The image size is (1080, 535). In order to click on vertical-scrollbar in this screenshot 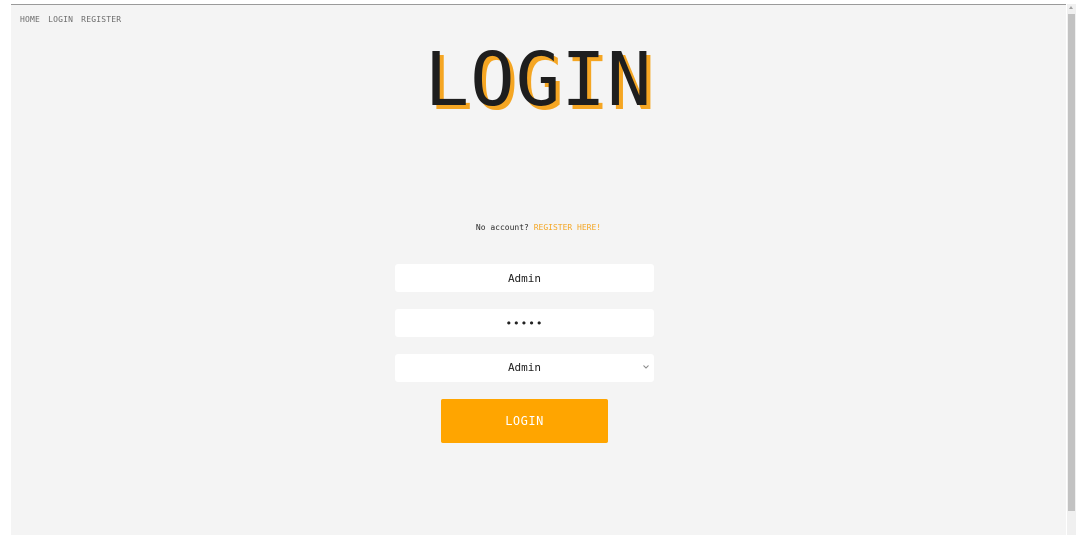, I will do `click(1071, 269)`.